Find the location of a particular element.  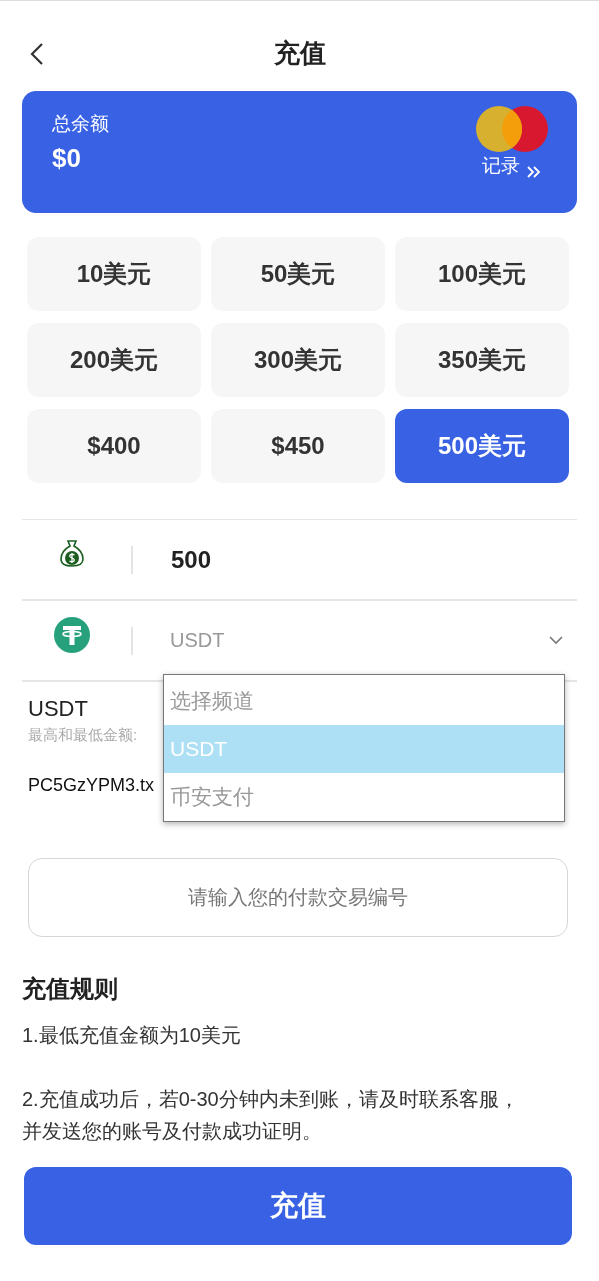

card-logo-icon is located at coordinates (512, 129).